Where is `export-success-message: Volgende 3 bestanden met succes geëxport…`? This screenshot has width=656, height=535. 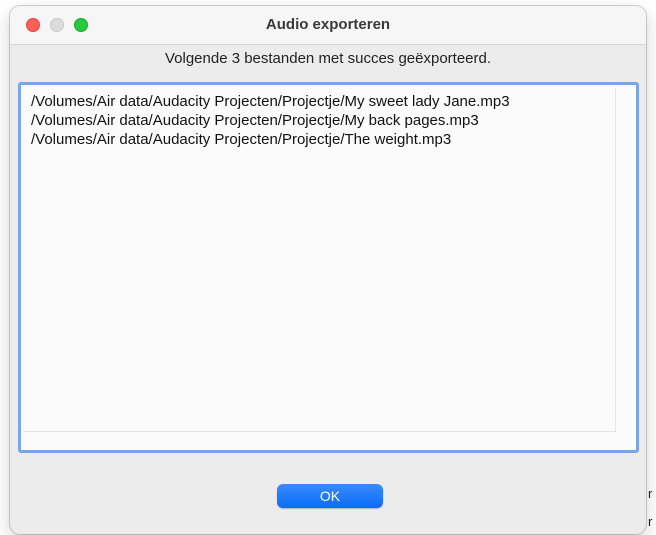 export-success-message: Volgende 3 bestanden met succes geëxport… is located at coordinates (328, 58).